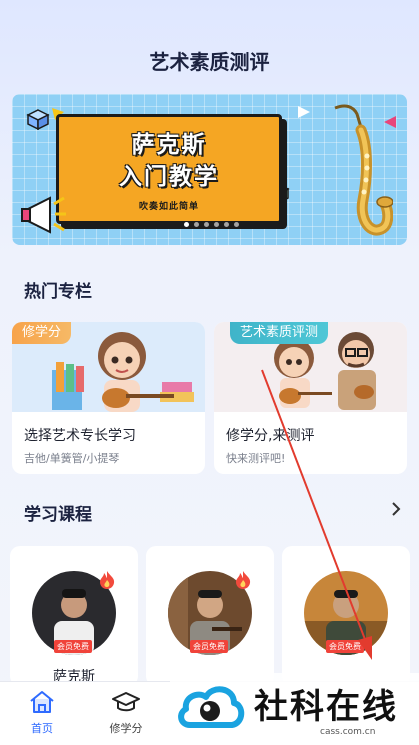 The image size is (419, 745). I want to click on page-title: 艺术素质测评, so click(209, 62).